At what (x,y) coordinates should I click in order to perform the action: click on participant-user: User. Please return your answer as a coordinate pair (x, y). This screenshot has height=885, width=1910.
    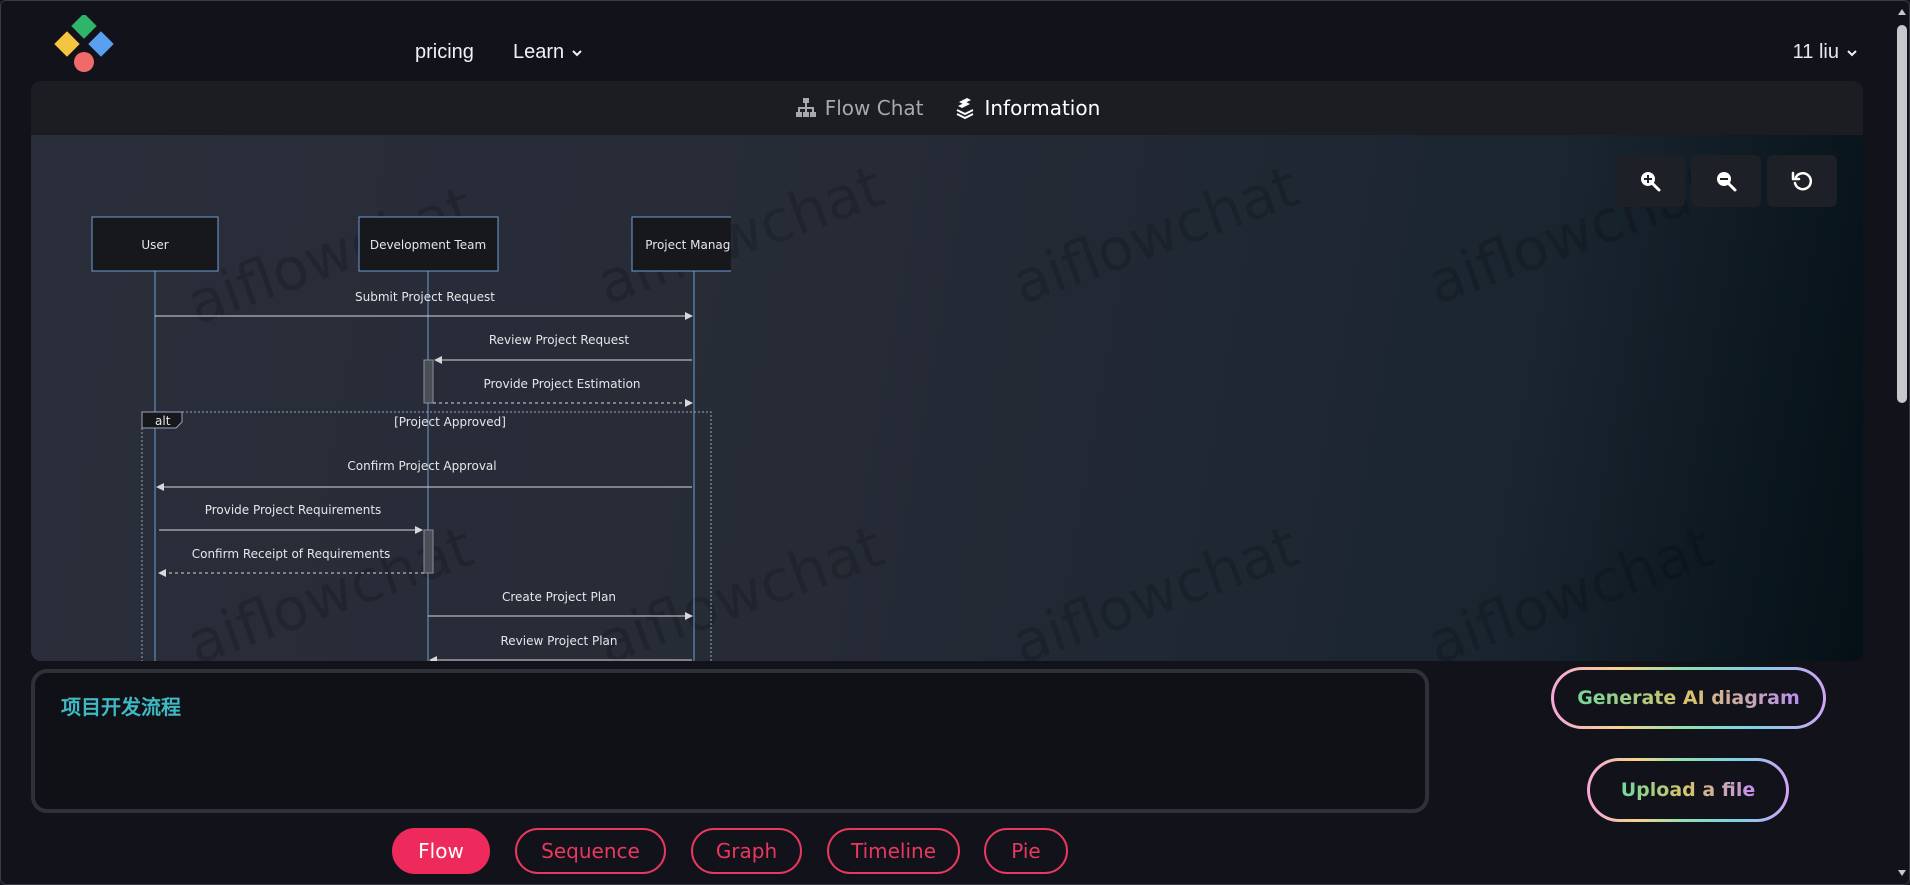
    Looking at the image, I should click on (155, 244).